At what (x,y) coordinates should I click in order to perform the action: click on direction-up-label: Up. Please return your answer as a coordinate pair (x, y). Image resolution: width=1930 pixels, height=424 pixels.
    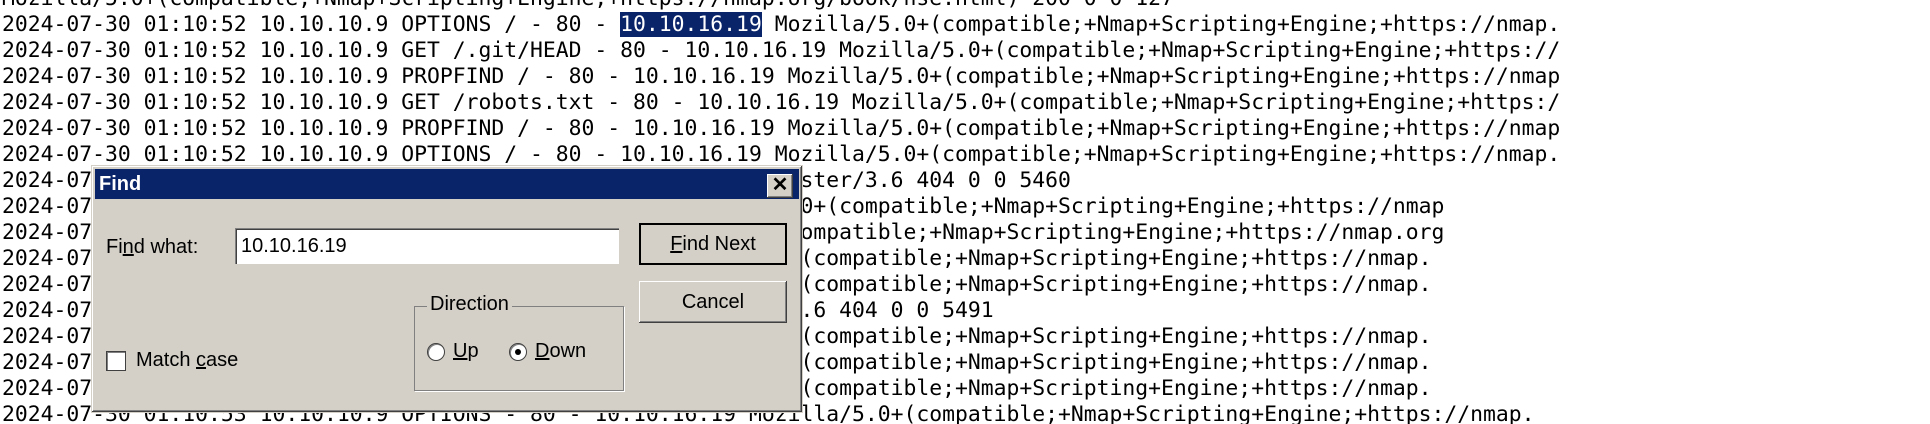
    Looking at the image, I should click on (466, 351).